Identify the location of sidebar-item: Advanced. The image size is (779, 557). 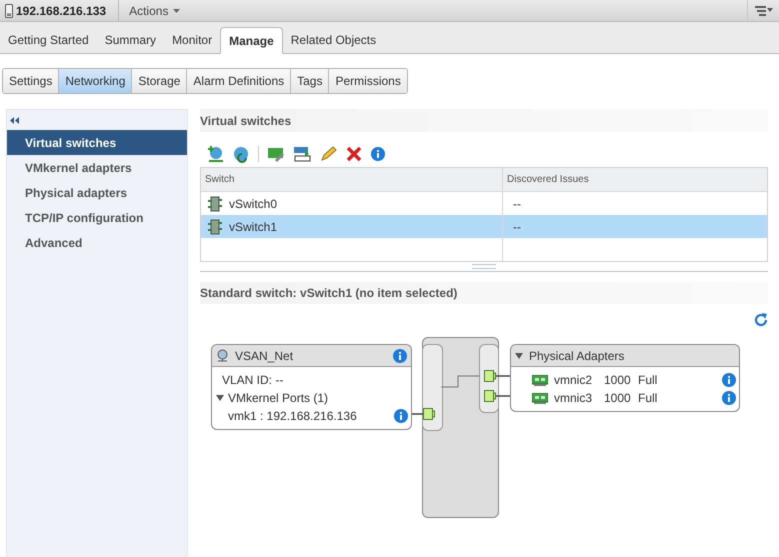
(97, 242).